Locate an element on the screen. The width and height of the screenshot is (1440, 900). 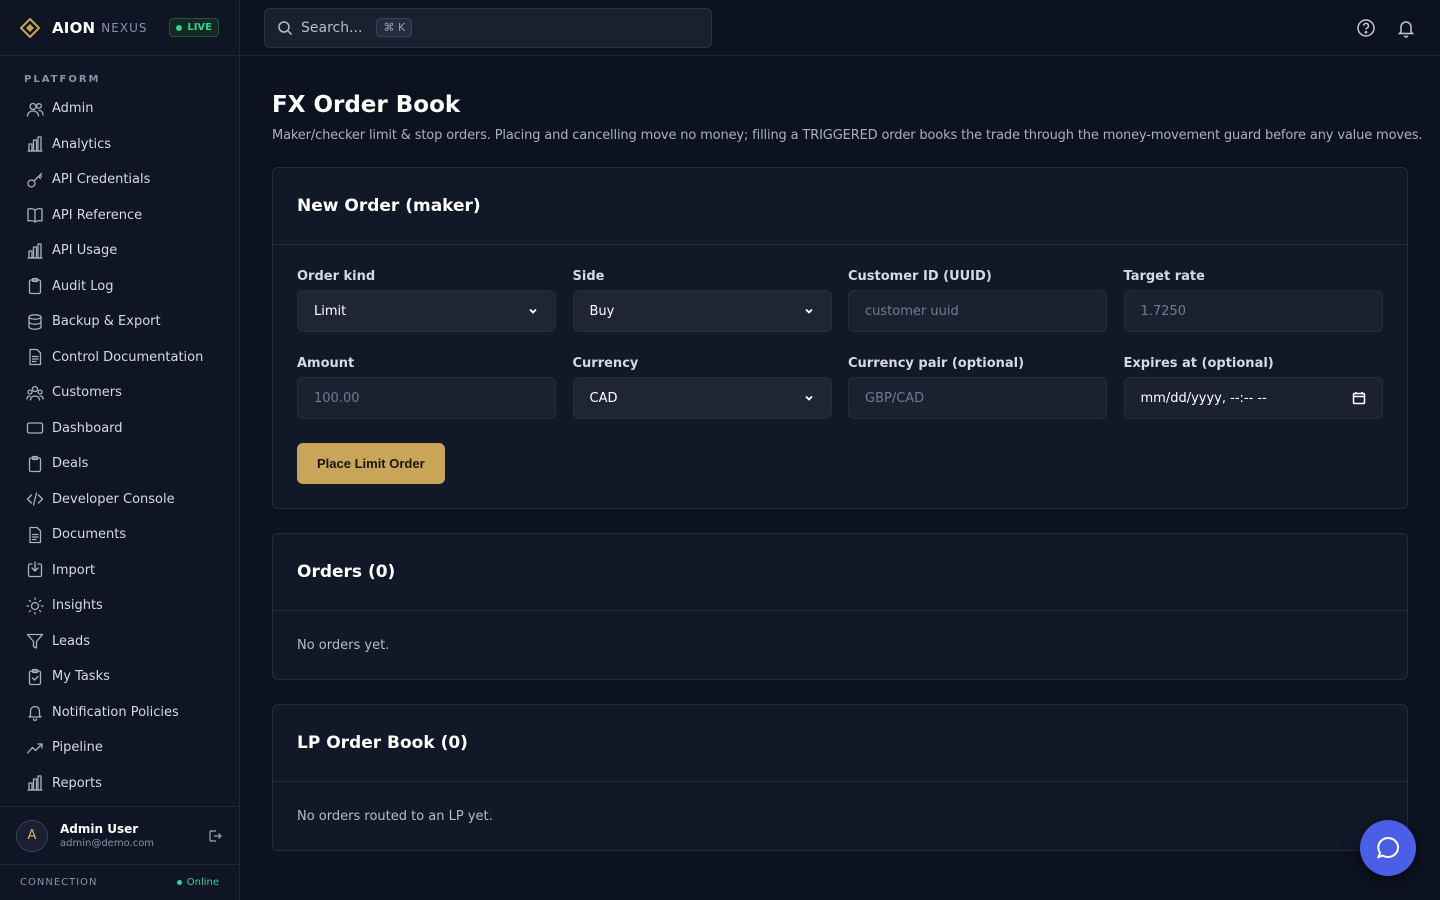
book-icon is located at coordinates (35, 215).